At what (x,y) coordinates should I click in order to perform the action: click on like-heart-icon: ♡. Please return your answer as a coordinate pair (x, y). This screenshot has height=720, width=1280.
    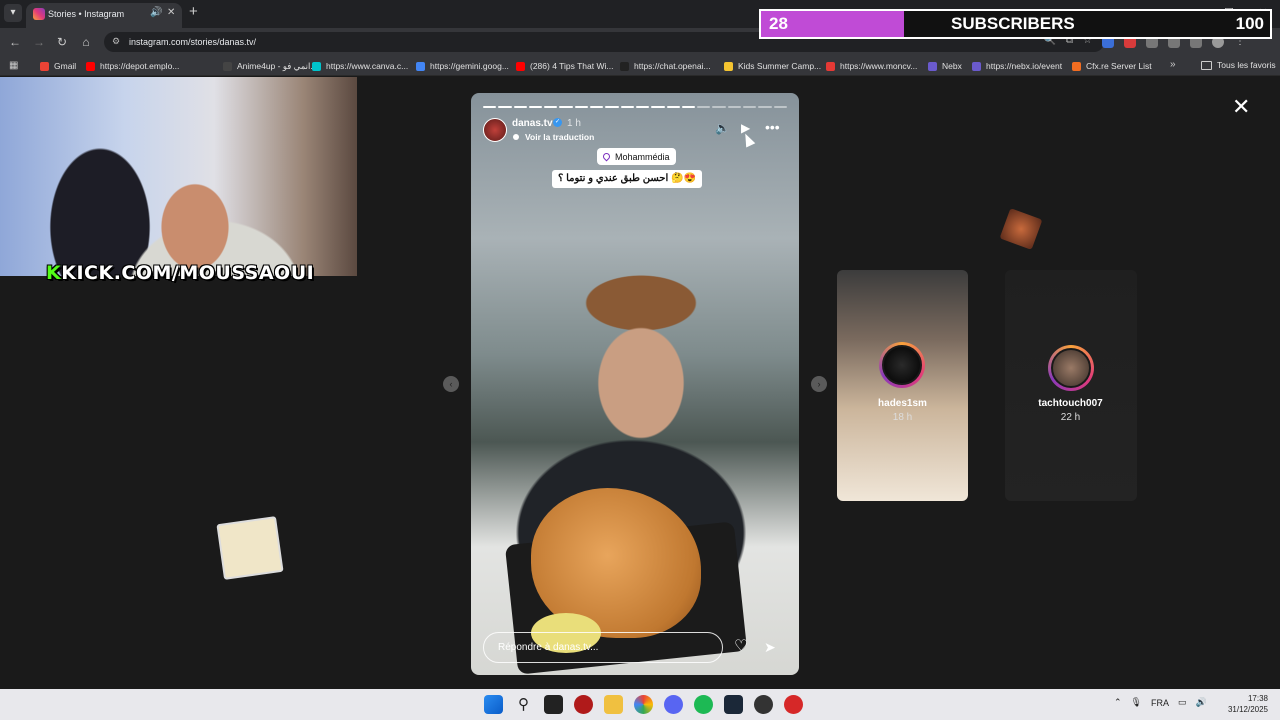
    Looking at the image, I should click on (741, 647).